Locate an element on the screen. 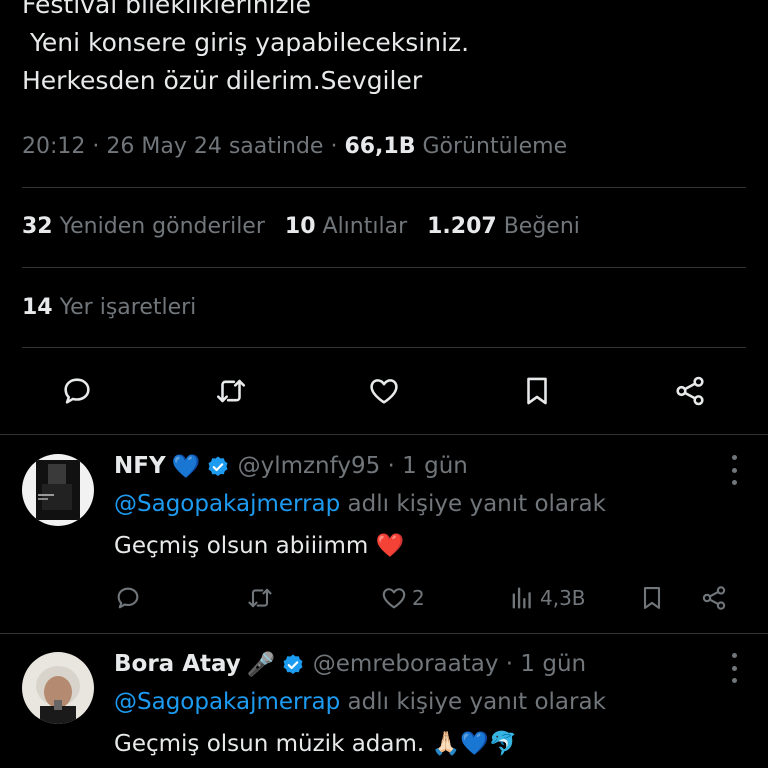 This screenshot has height=768, width=768. tweet-time: 20:12 is located at coordinates (53, 146).